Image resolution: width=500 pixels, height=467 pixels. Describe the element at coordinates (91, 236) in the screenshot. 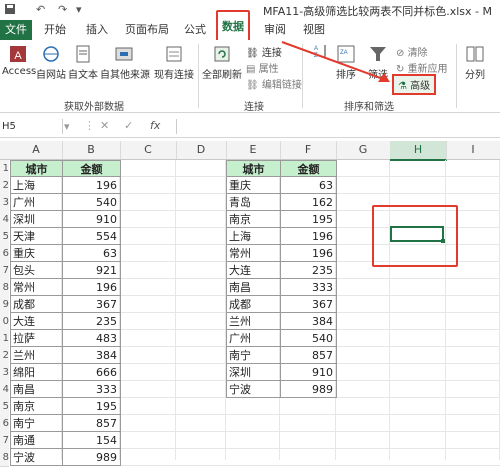

I see `table-cell: 554` at that location.